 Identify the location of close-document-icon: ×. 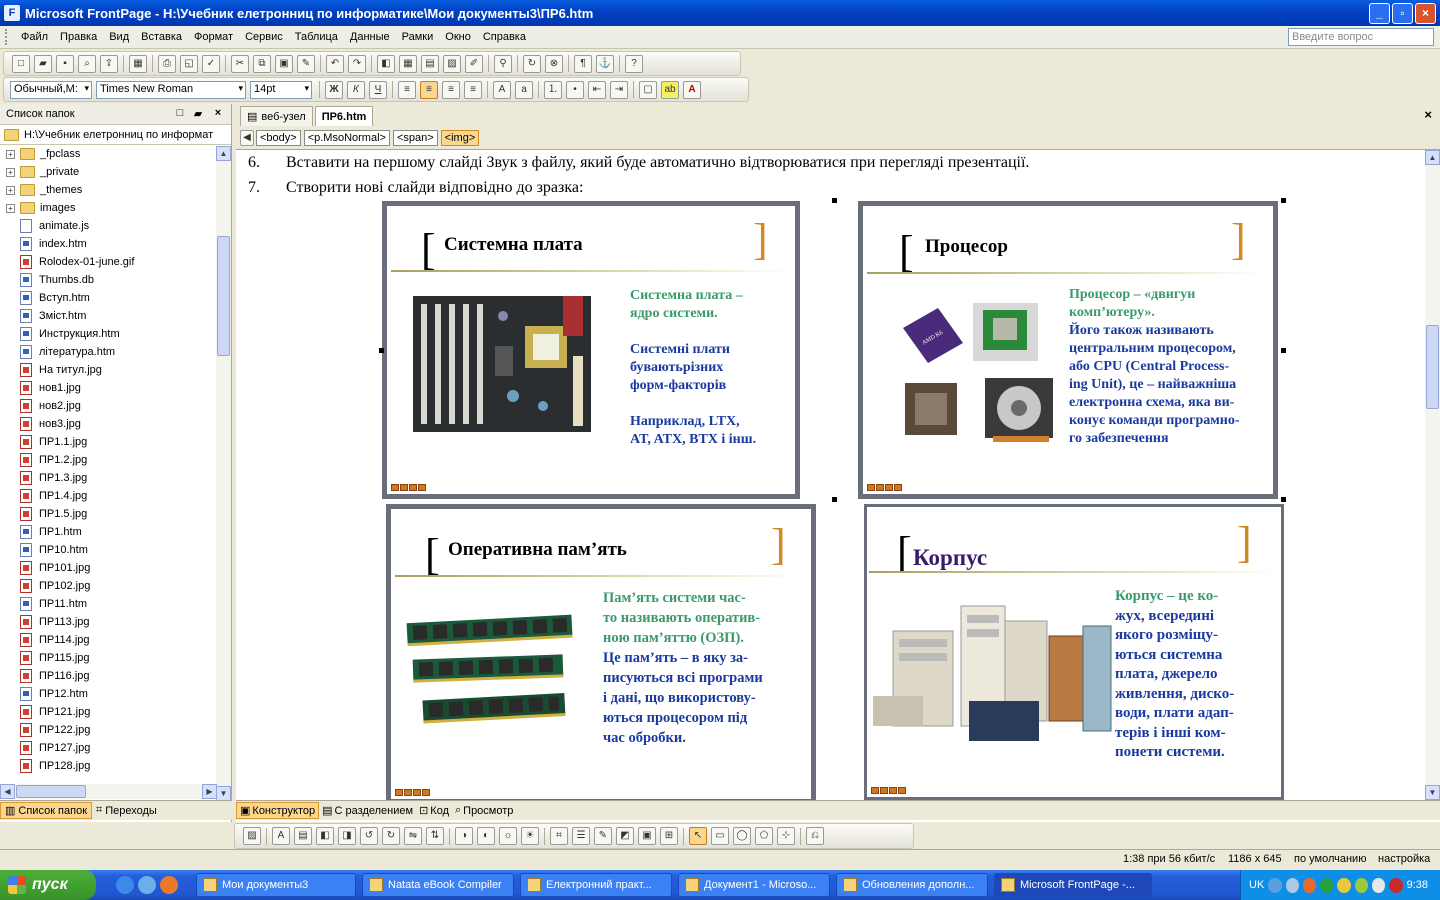
(1428, 114).